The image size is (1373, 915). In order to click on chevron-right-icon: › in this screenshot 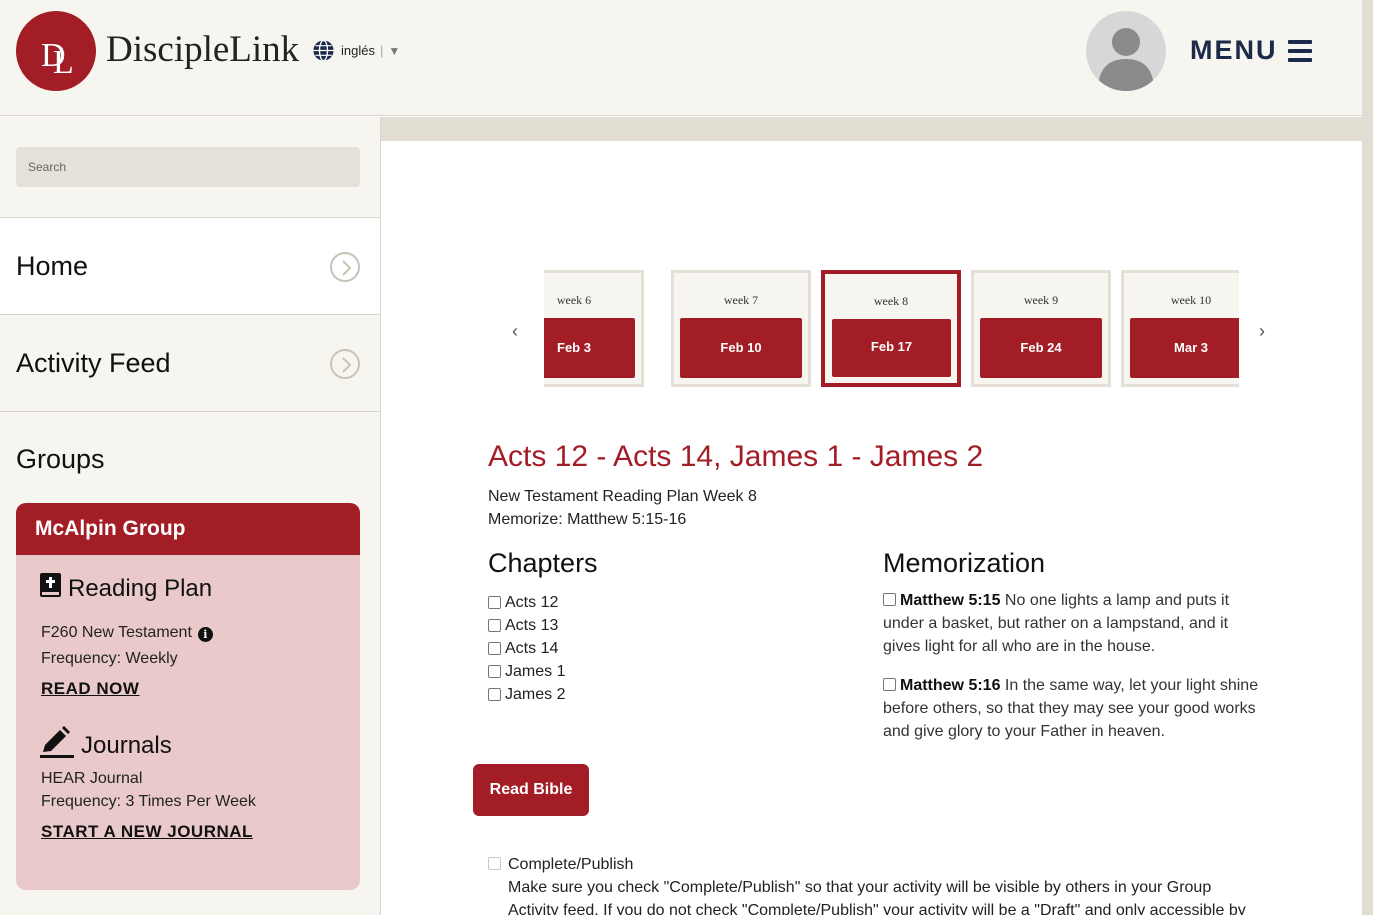, I will do `click(1262, 331)`.